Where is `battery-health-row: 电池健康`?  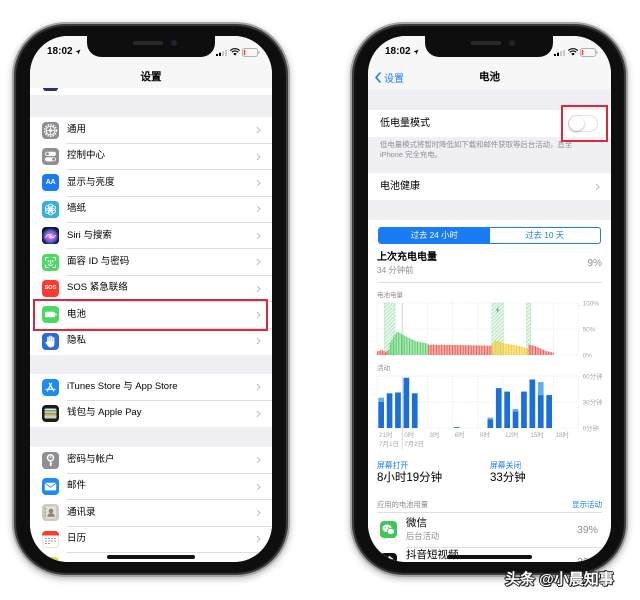
battery-health-row: 电池健康 is located at coordinates (489, 186).